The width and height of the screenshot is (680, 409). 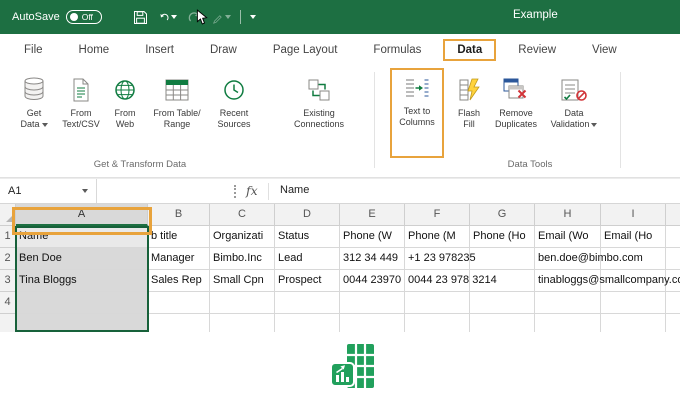 What do you see at coordinates (307, 259) in the screenshot?
I see `cell: Lead` at bounding box center [307, 259].